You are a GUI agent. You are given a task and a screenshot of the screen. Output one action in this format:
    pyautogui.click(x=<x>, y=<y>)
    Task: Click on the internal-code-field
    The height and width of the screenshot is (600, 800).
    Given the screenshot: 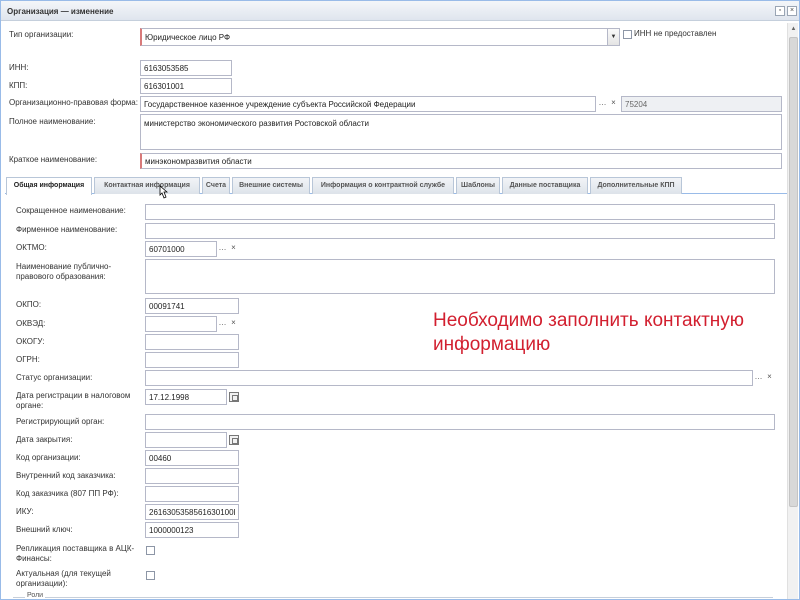 What is the action you would take?
    pyautogui.click(x=192, y=476)
    